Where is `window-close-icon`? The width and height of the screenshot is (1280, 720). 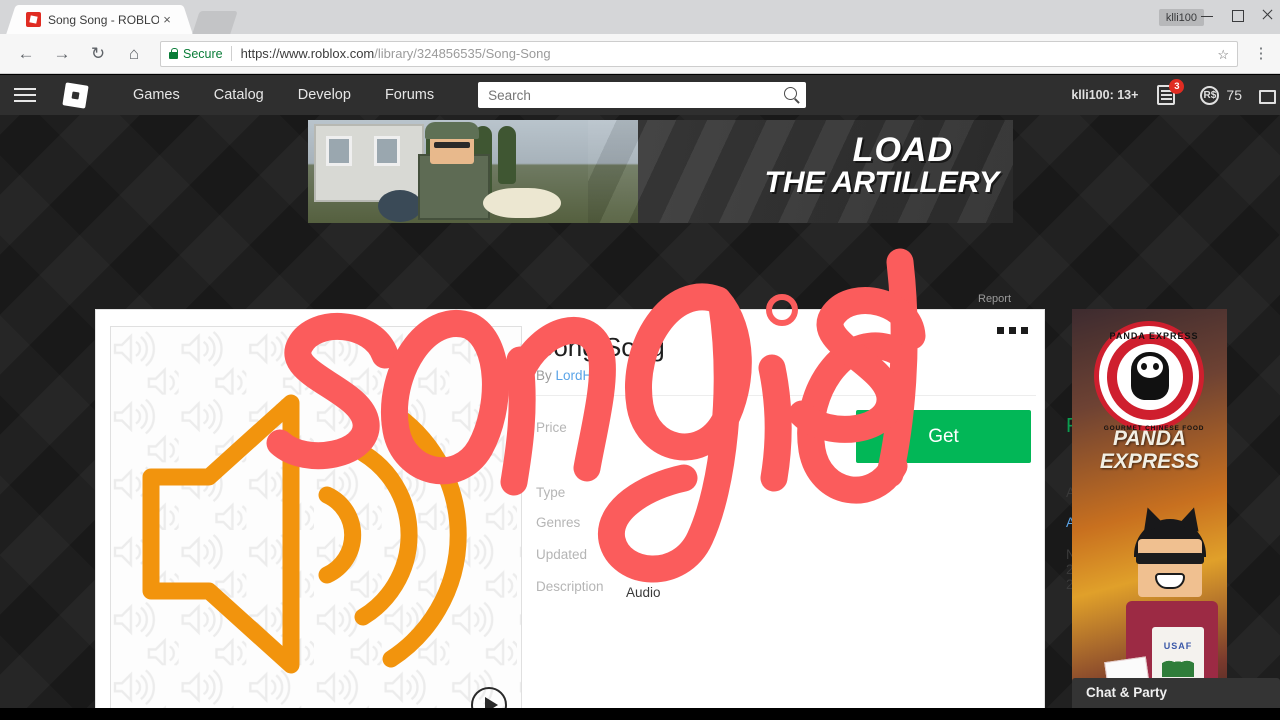
window-close-icon is located at coordinates (1267, 15).